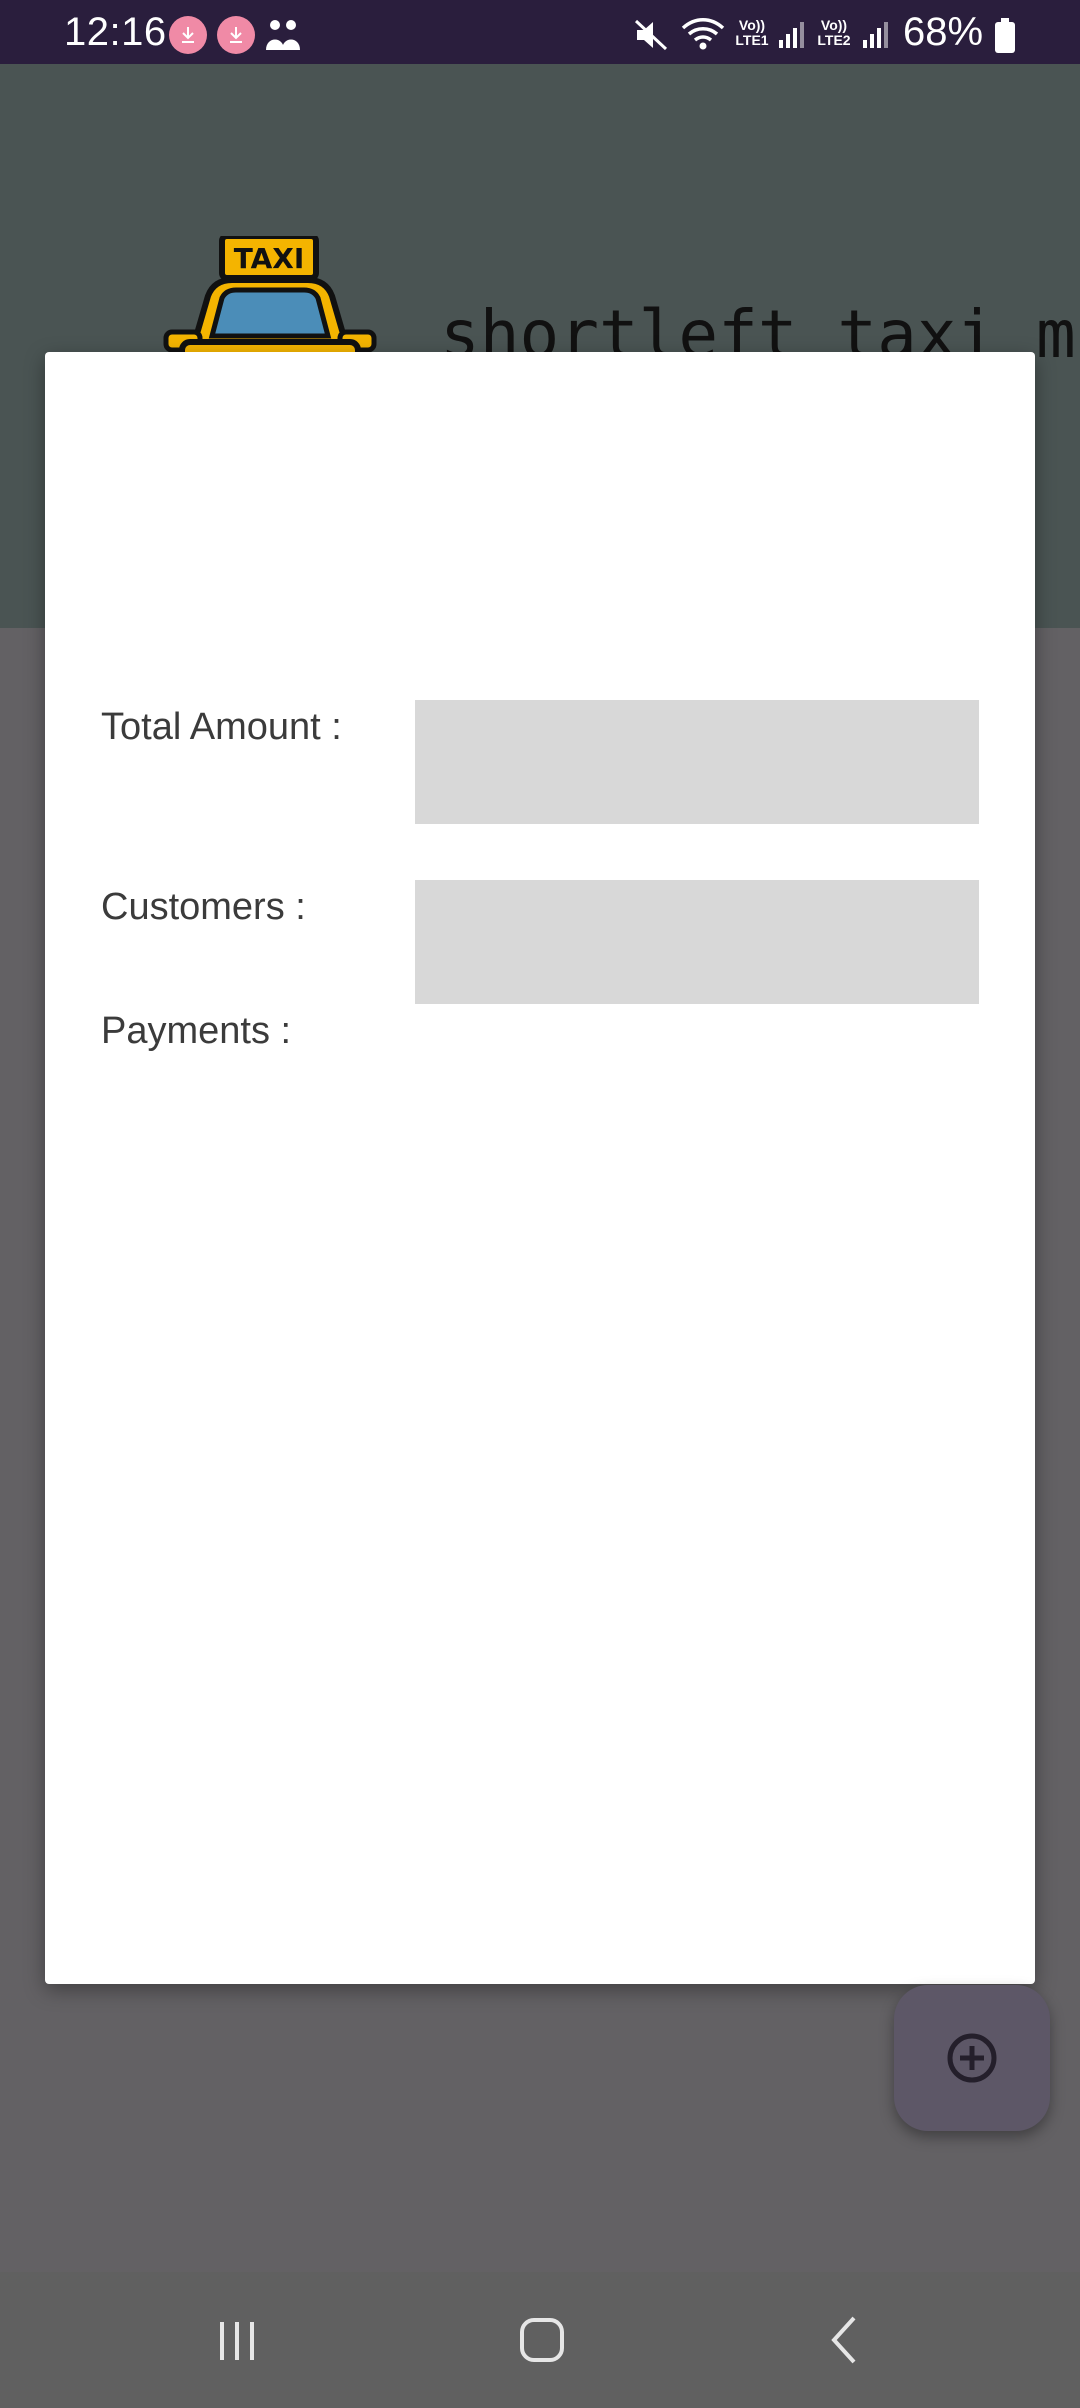 This screenshot has width=1080, height=2408. I want to click on total-amount-label: Total Amount :, so click(221, 727).